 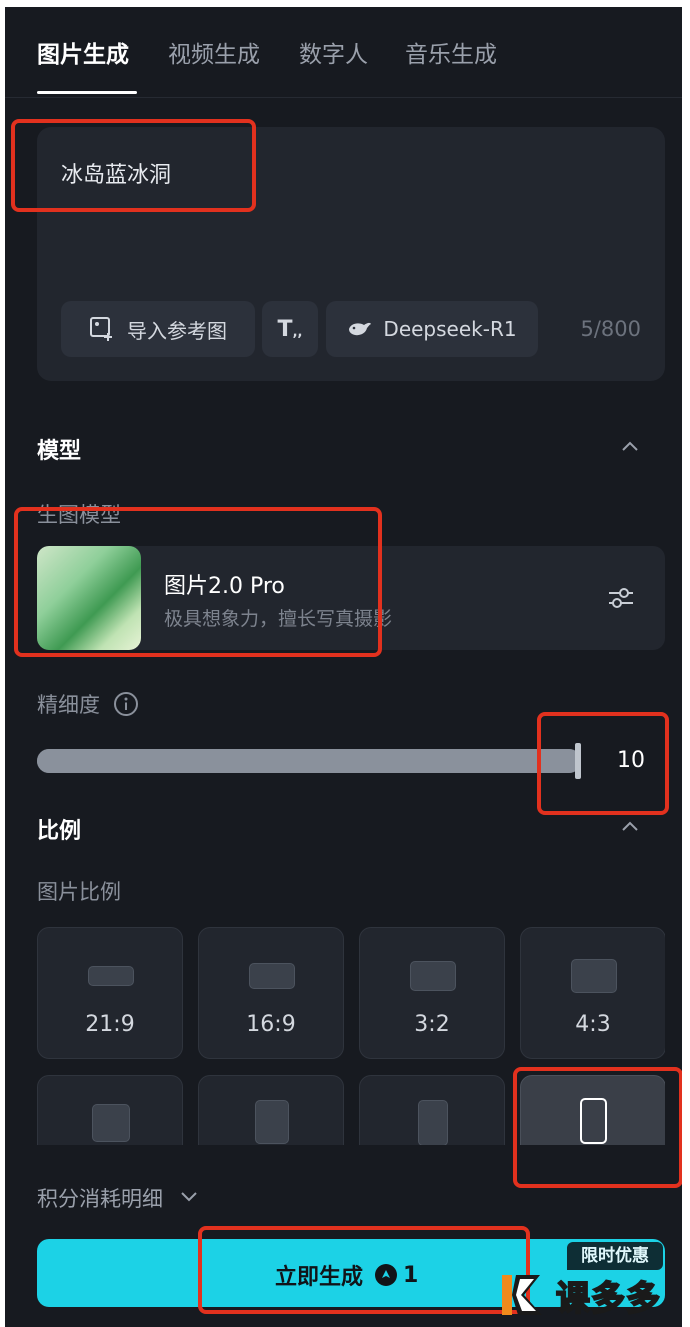 I want to click on detail-slider-track, so click(x=309, y=761).